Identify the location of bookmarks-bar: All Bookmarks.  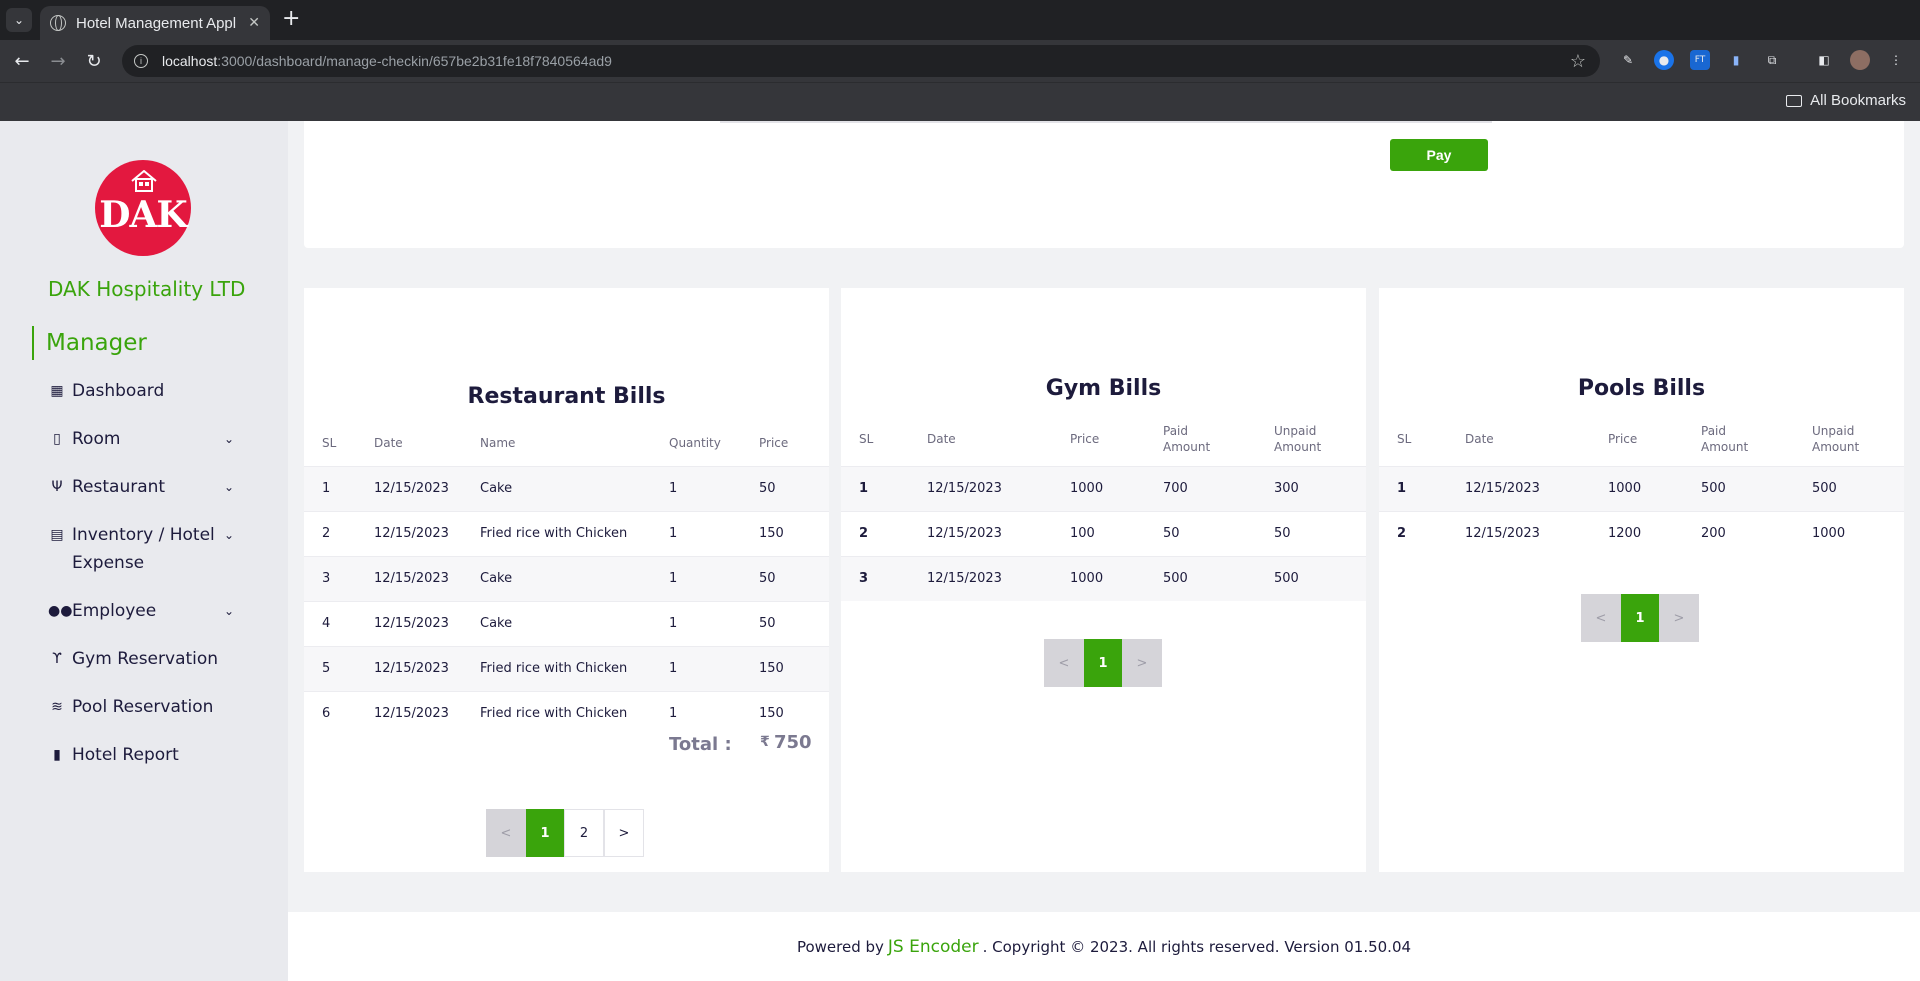
(960, 101).